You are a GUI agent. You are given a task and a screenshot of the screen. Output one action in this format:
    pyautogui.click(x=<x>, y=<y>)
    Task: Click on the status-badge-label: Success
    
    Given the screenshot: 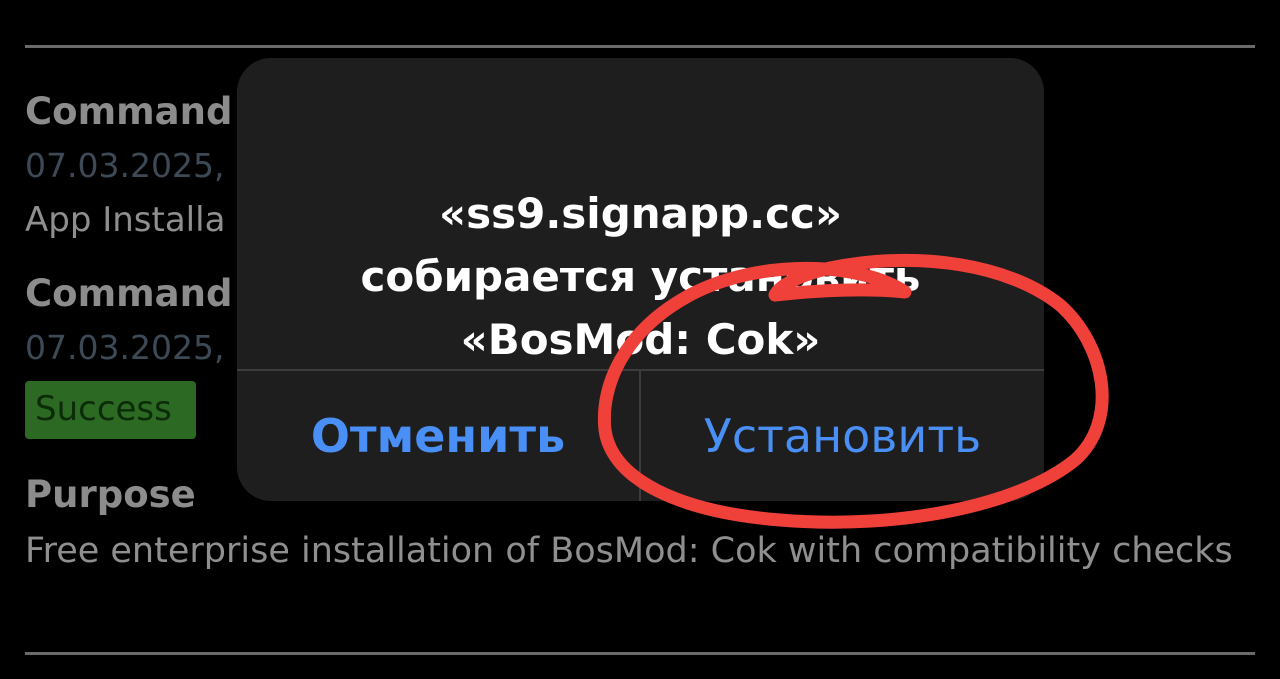 What is the action you would take?
    pyautogui.click(x=103, y=409)
    